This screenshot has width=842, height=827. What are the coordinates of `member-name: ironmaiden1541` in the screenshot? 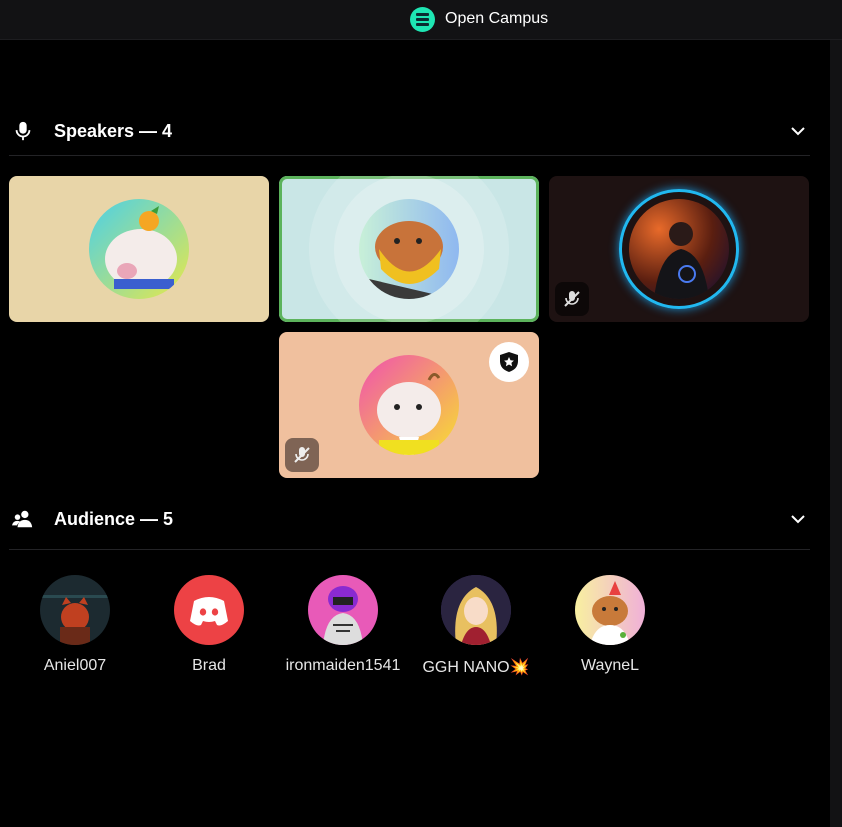 It's located at (343, 665).